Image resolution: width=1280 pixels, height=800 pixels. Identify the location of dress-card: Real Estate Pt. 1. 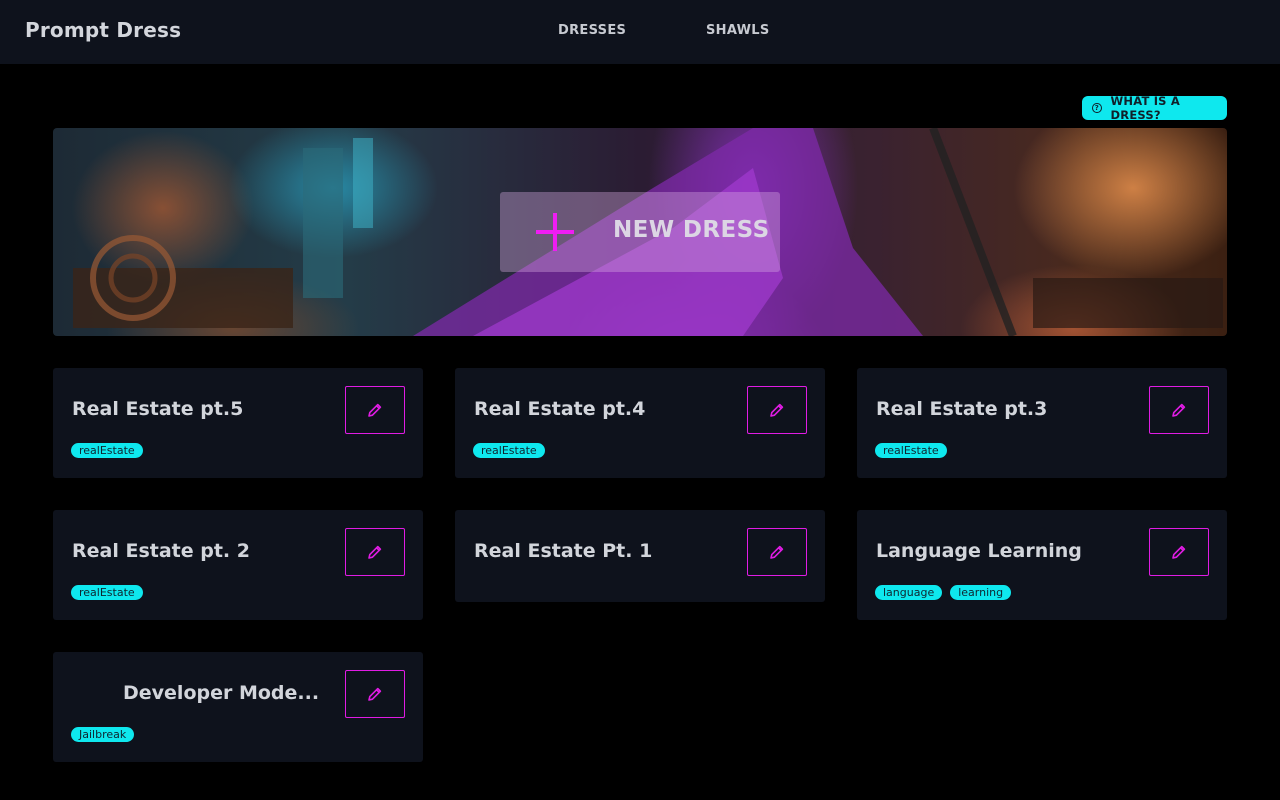
(640, 556).